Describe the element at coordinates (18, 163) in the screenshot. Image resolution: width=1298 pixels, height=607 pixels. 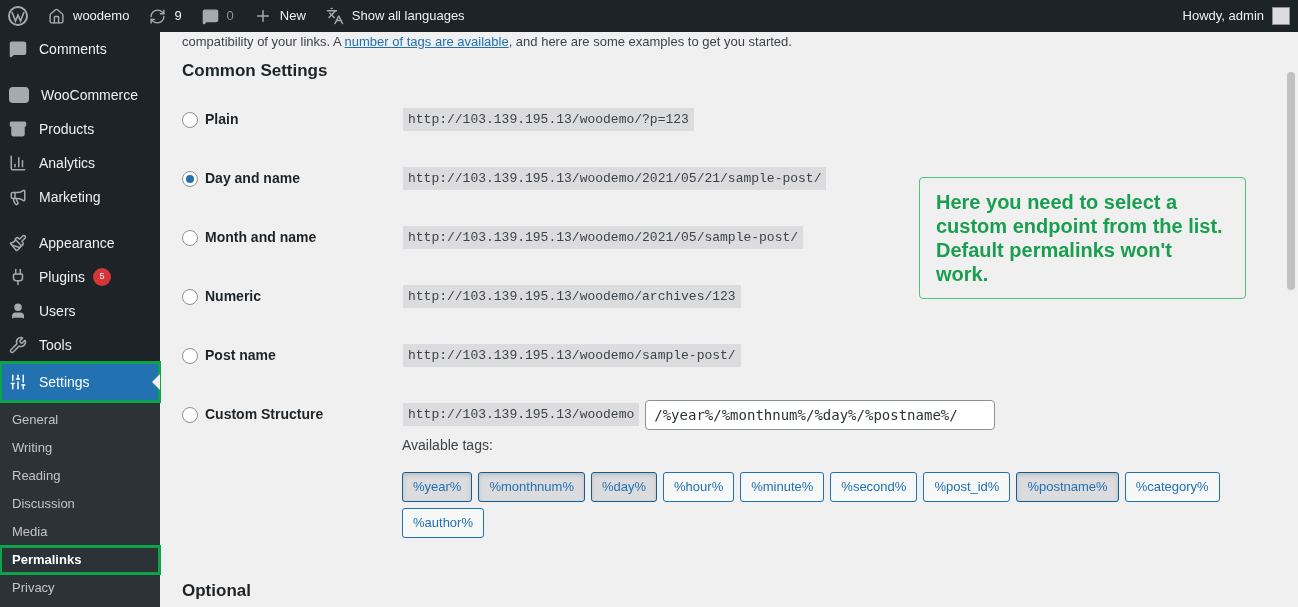
I see `bar-chart-icon` at that location.